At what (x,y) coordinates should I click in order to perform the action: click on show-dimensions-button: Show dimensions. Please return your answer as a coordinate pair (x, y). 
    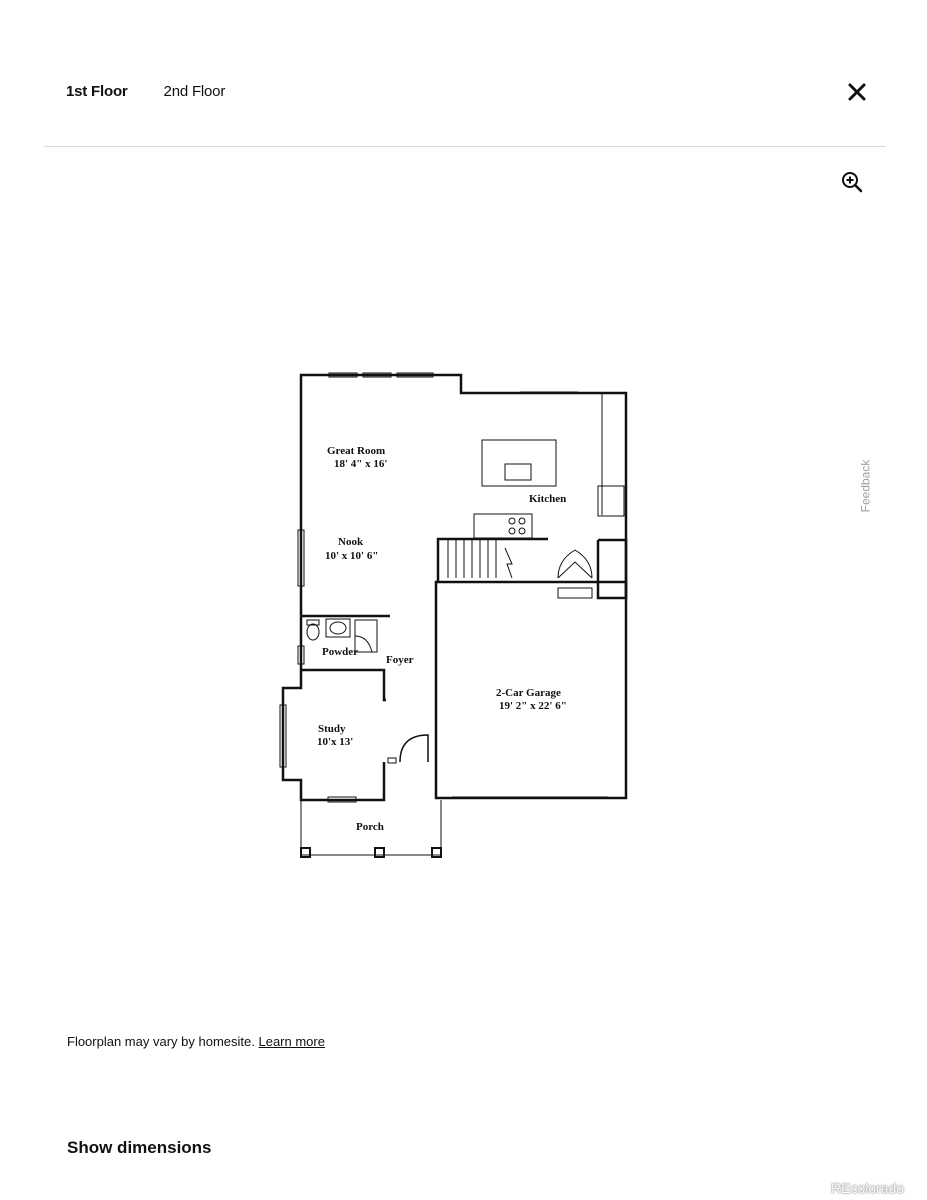
    Looking at the image, I should click on (139, 1148).